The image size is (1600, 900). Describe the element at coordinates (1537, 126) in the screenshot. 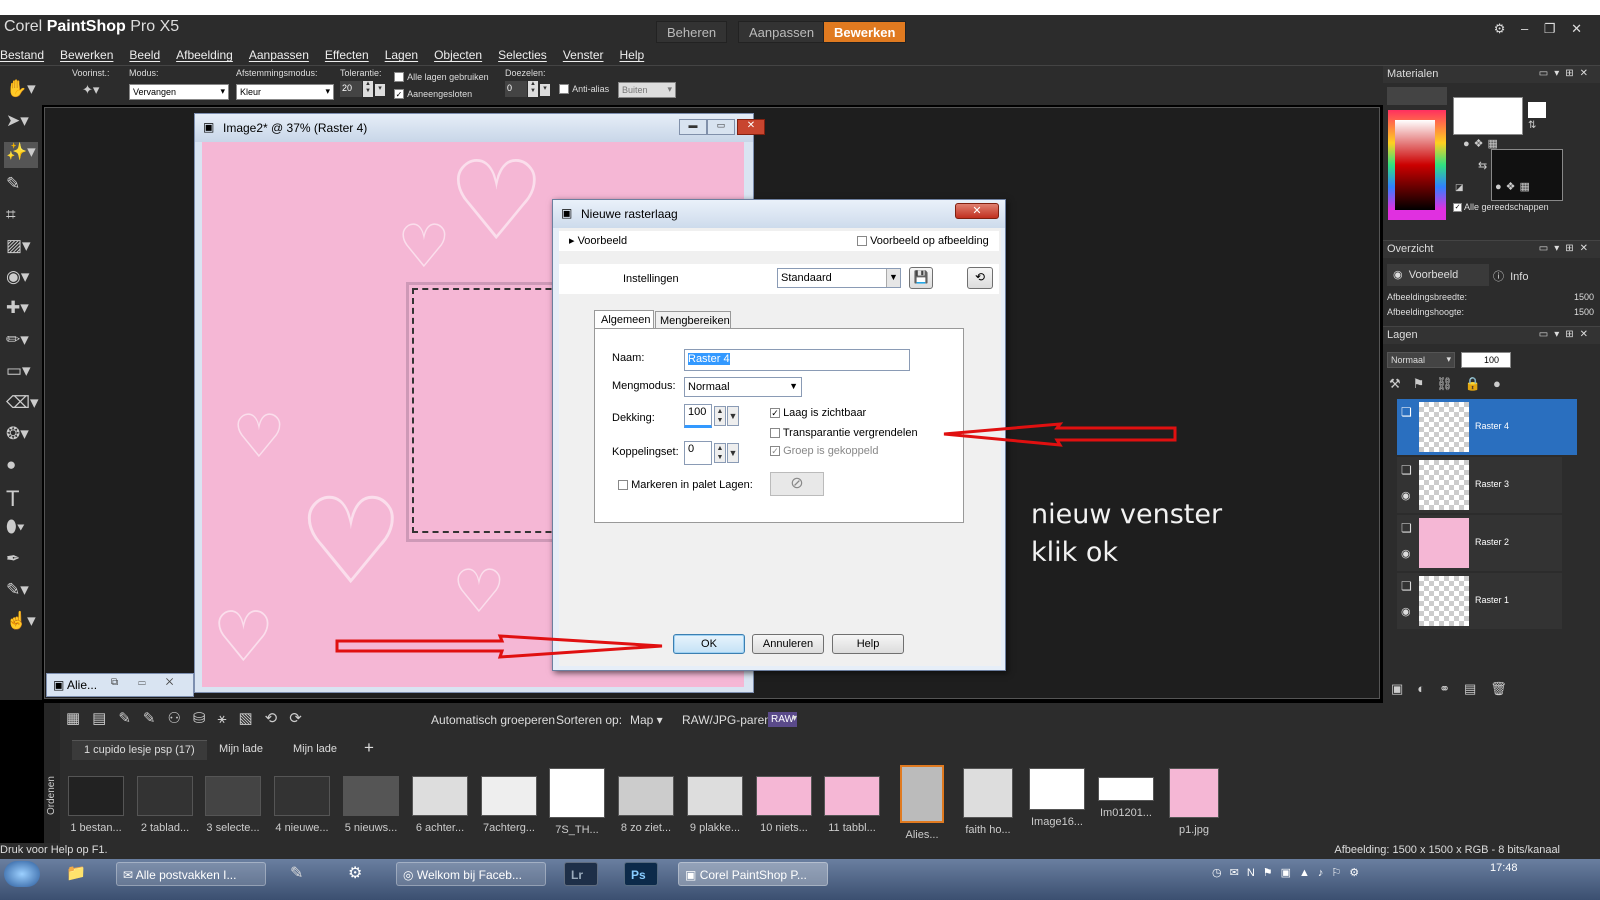

I see `swap-icon: ⇅` at that location.